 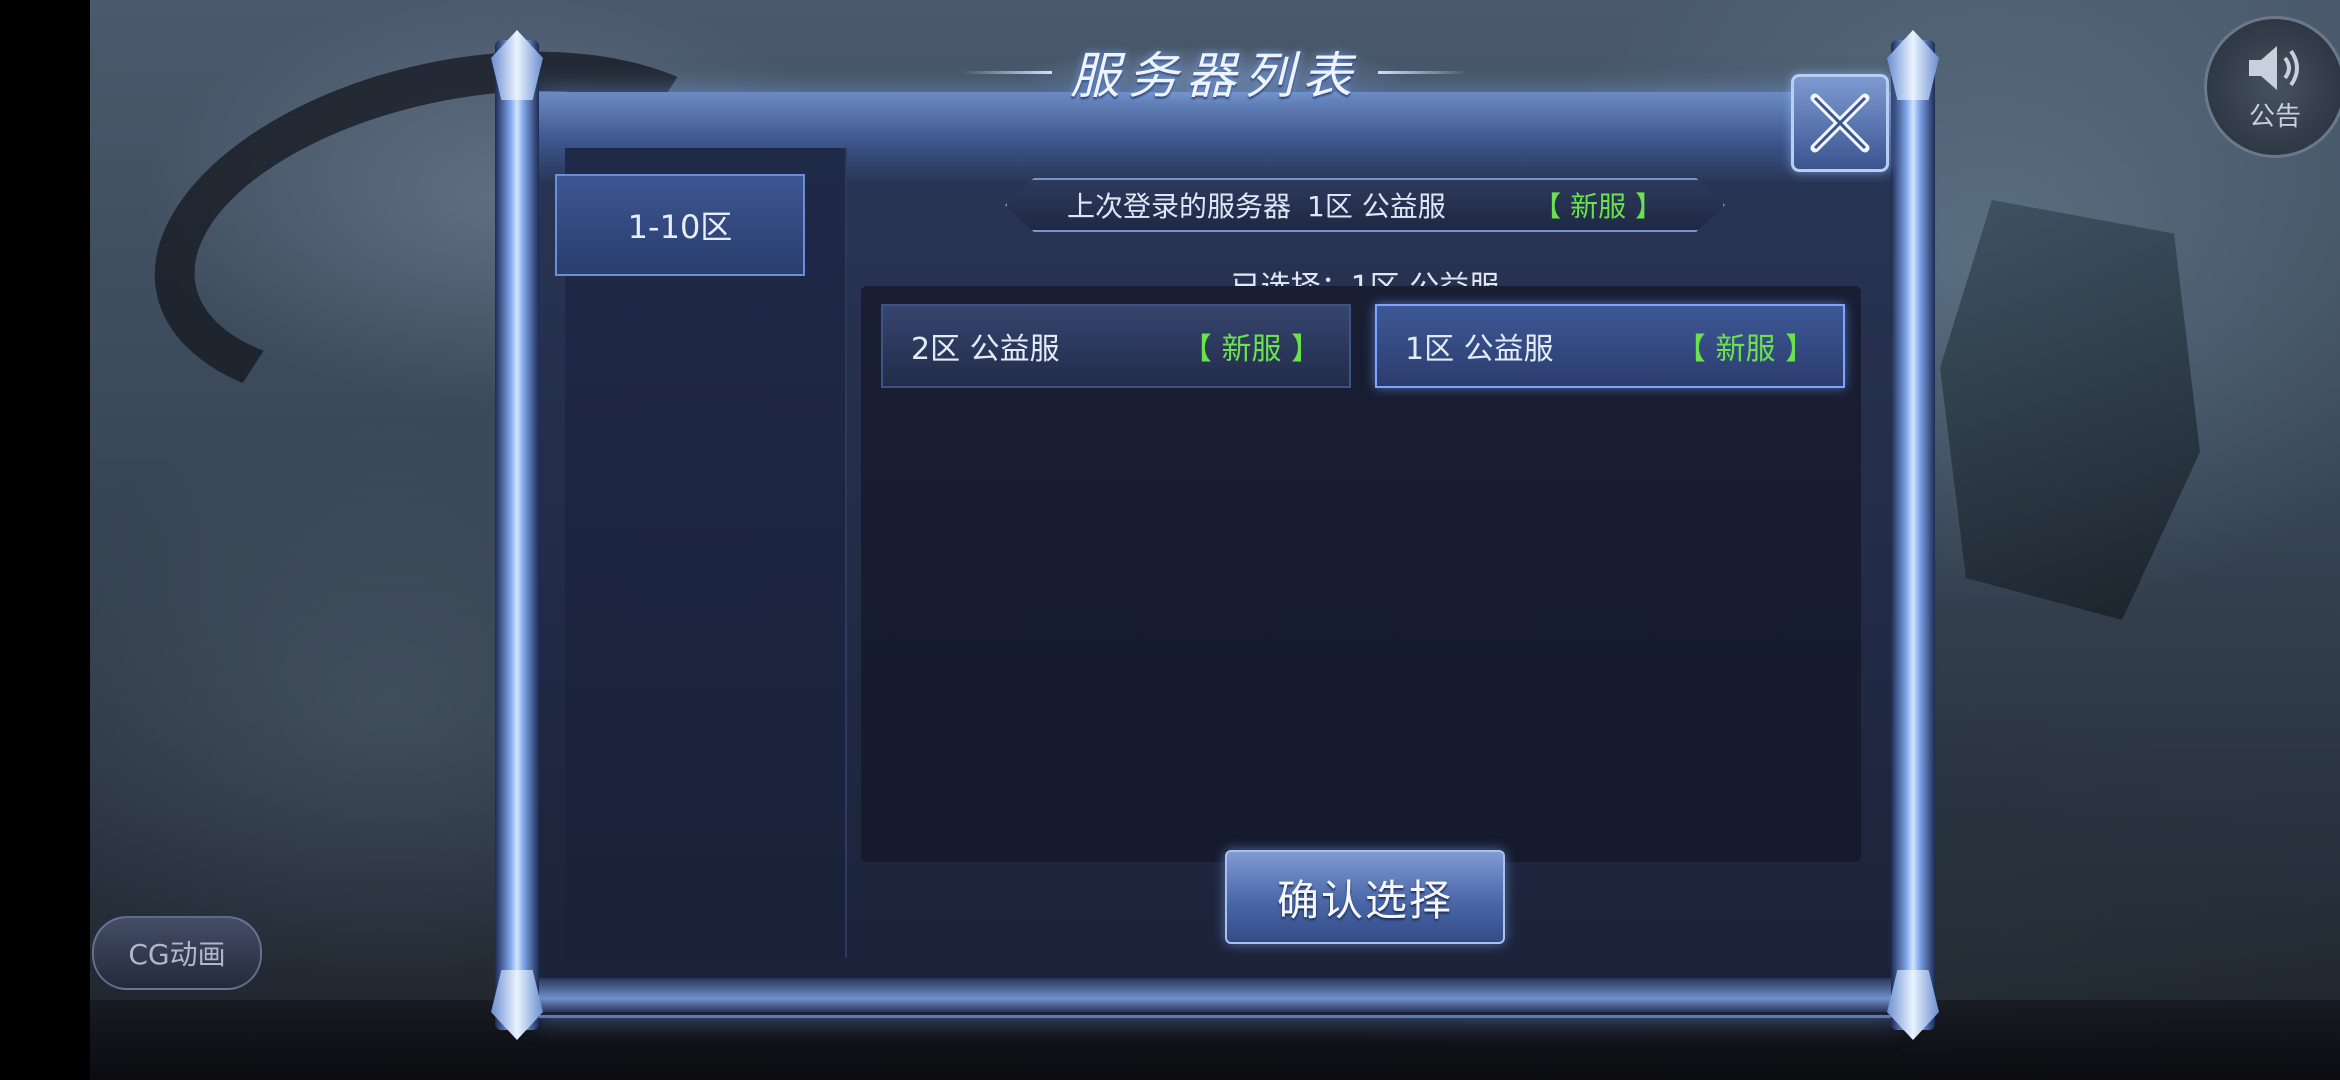 I want to click on close-button, so click(x=1840, y=123).